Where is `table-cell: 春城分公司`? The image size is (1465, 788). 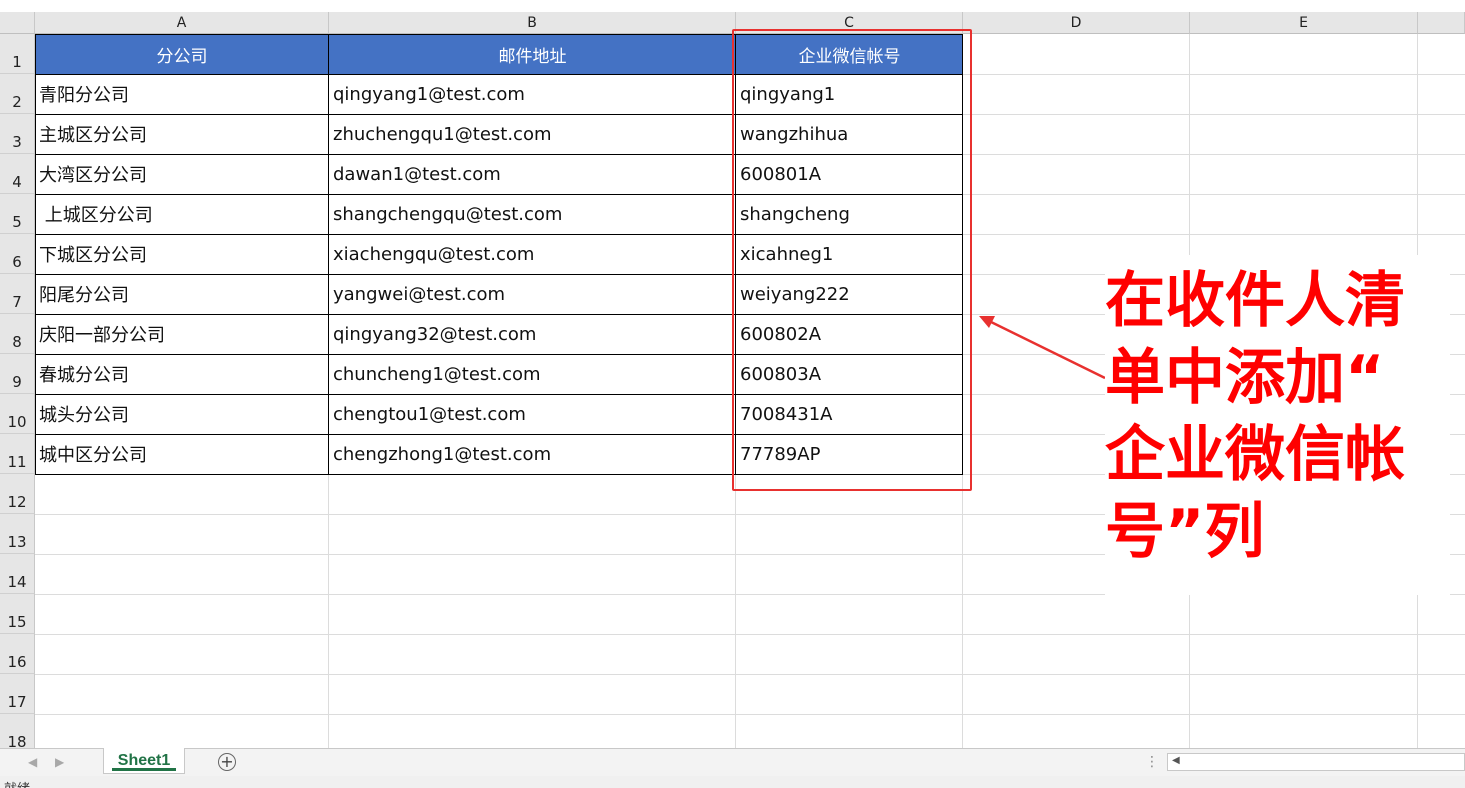
table-cell: 春城分公司 is located at coordinates (182, 374).